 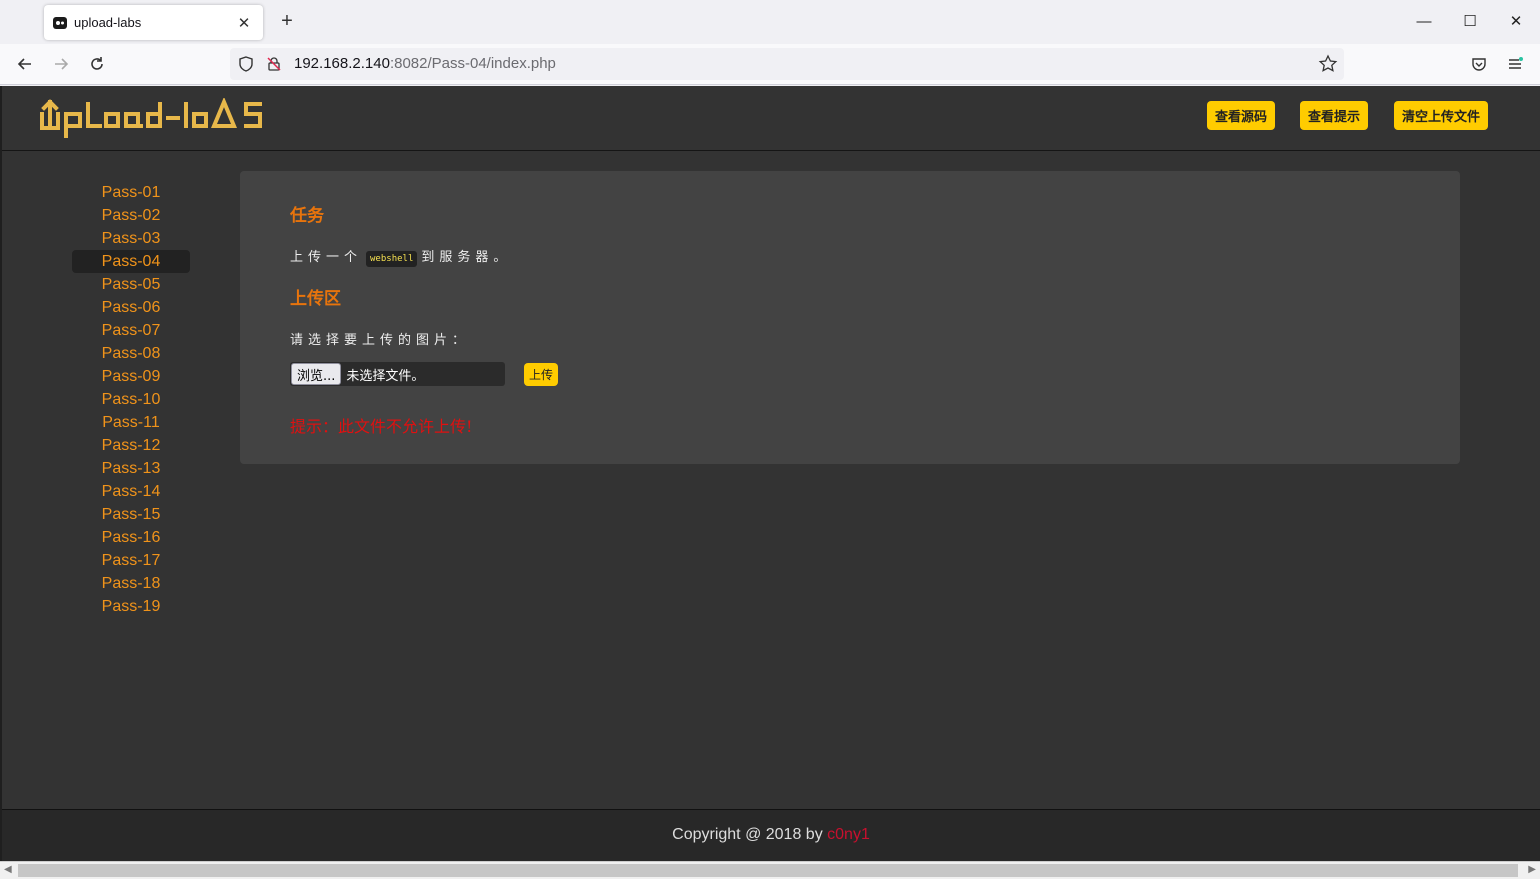 I want to click on pocket-icon, so click(x=1479, y=64).